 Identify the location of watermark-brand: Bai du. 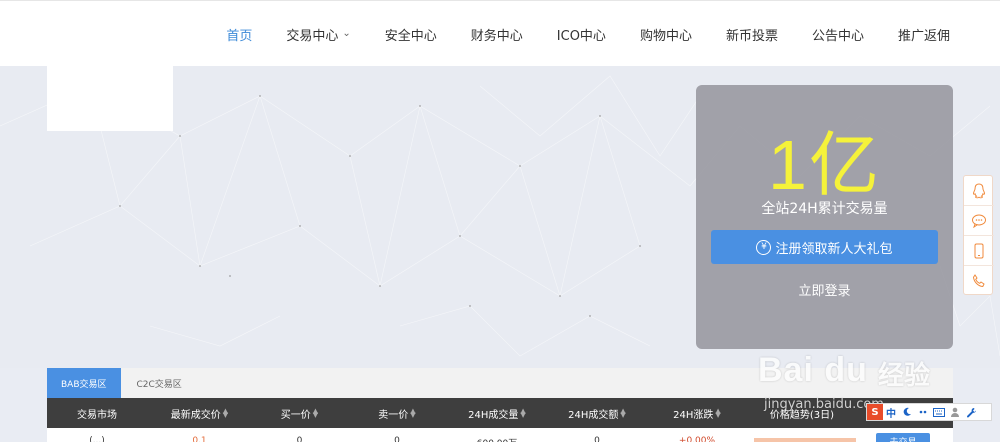
(813, 370).